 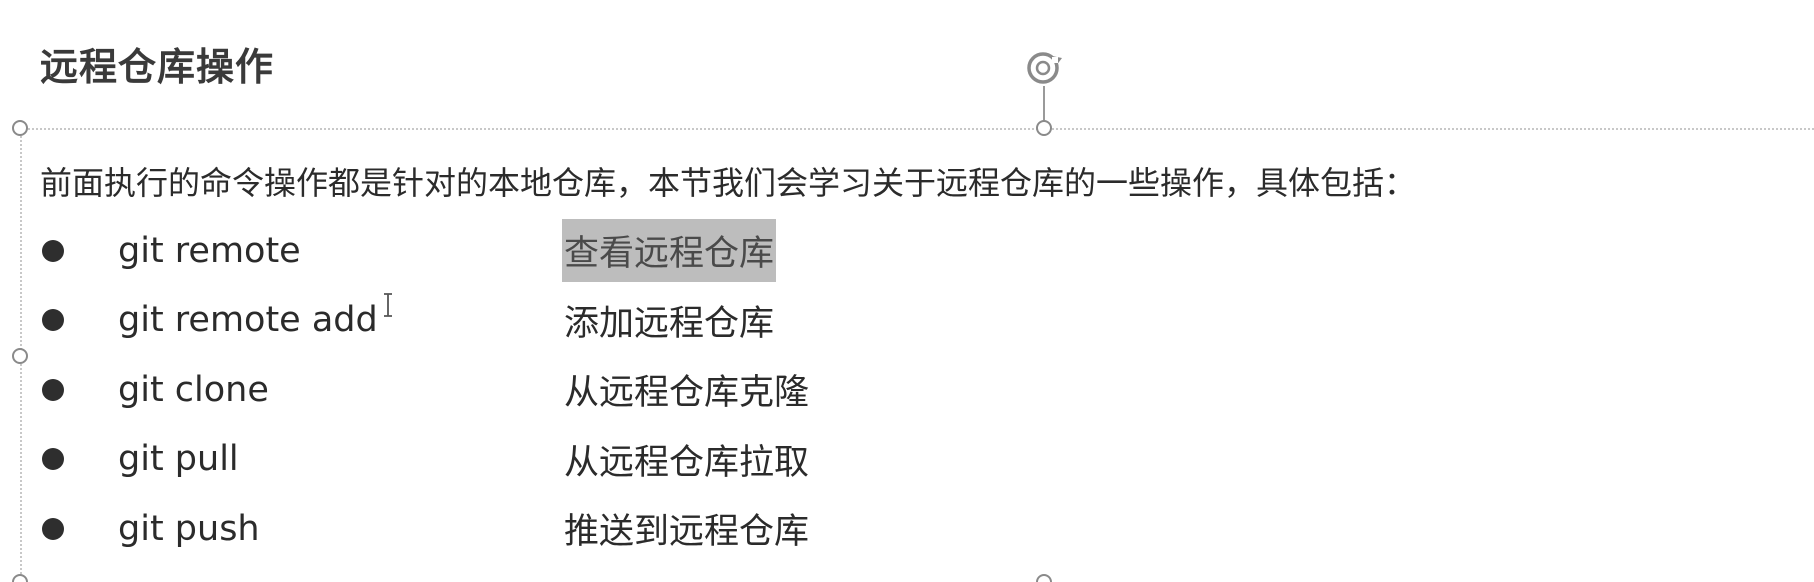 What do you see at coordinates (340, 320) in the screenshot?
I see `command-text: git remote add` at bounding box center [340, 320].